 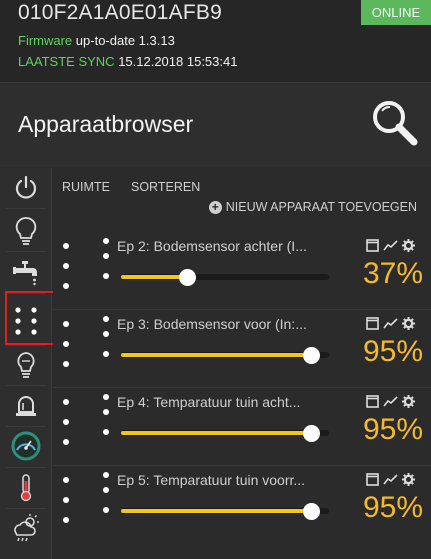 I want to click on gauge-icon, so click(x=26, y=446).